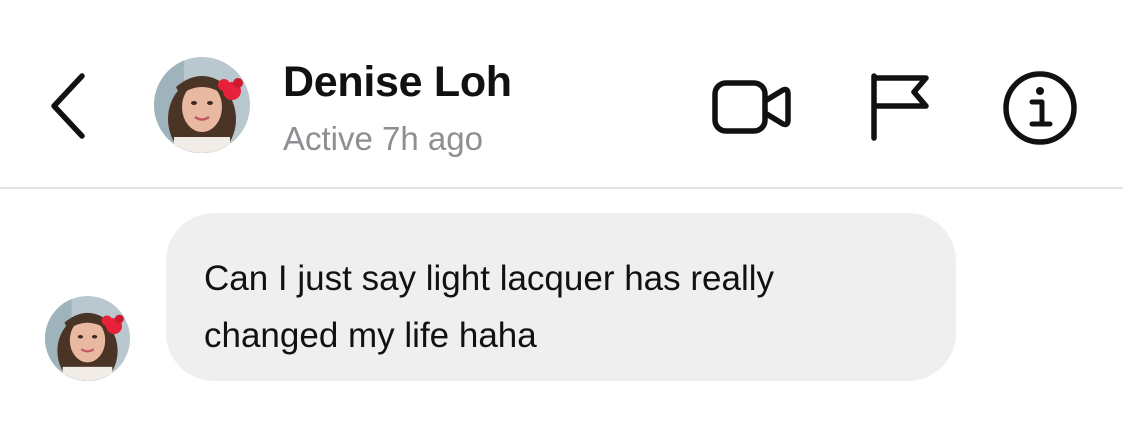 The height and width of the screenshot is (433, 1123). I want to click on contact-avatar, so click(202, 105).